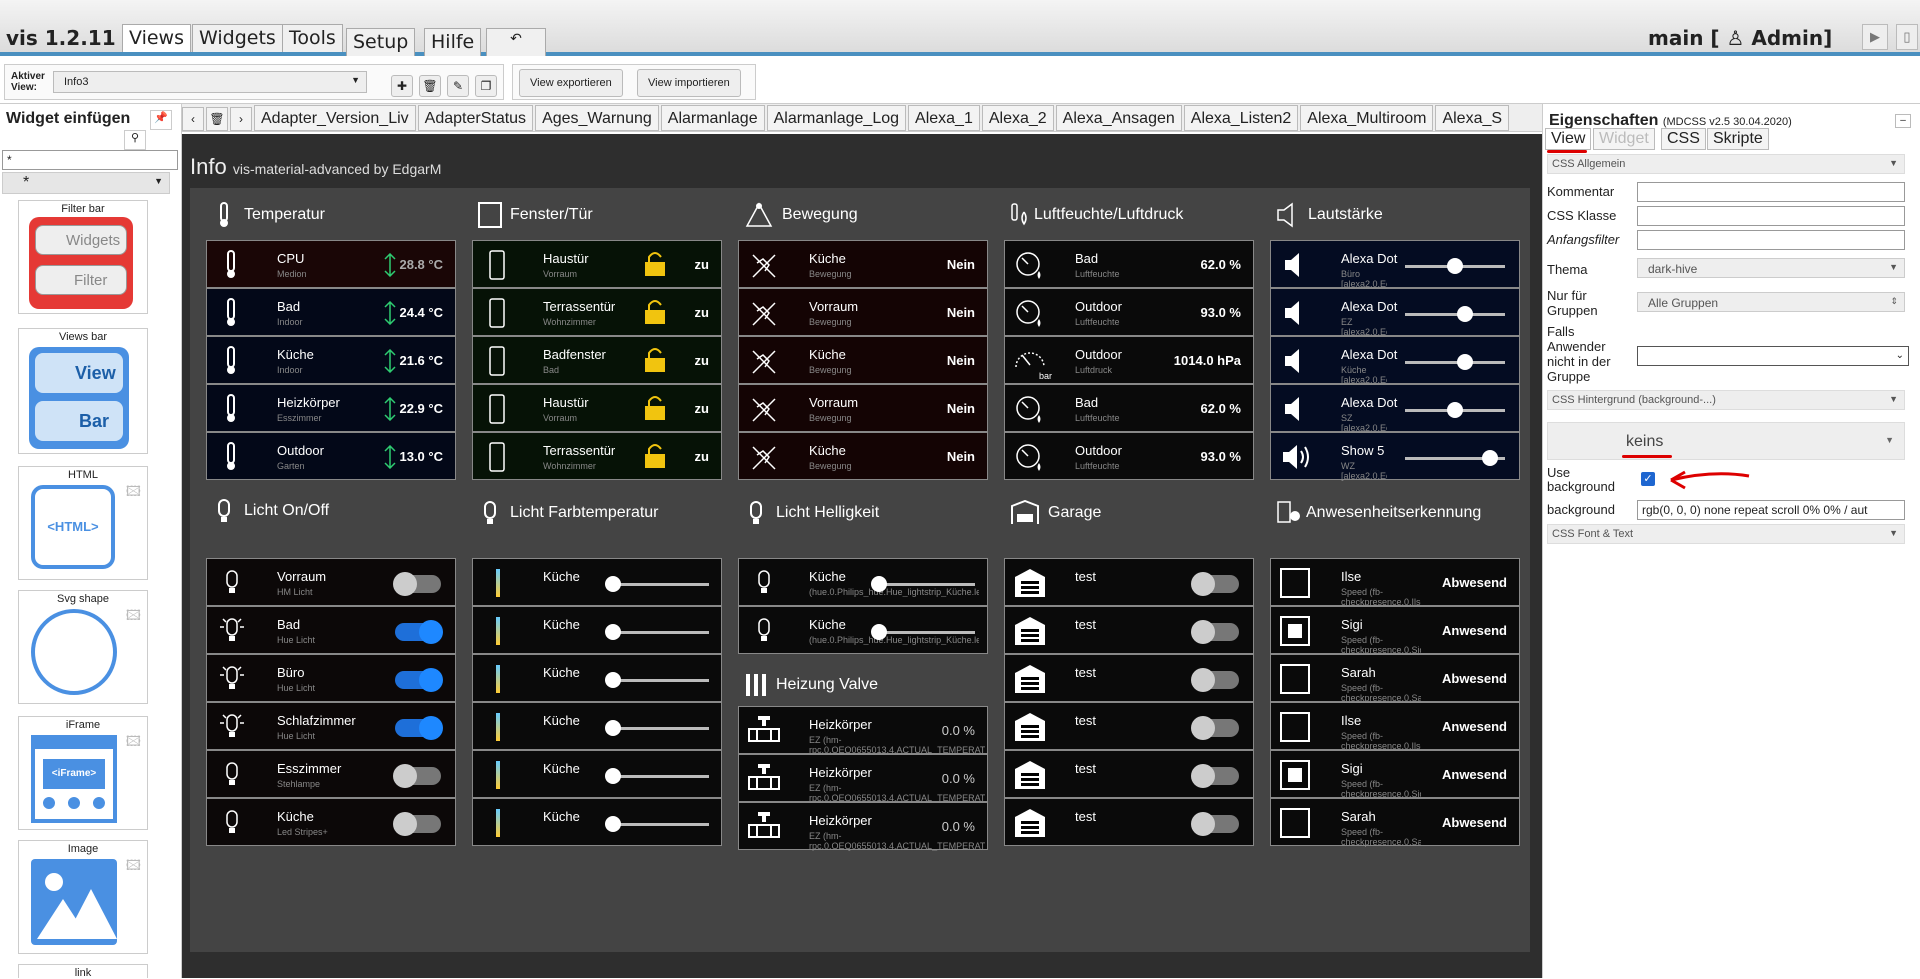  Describe the element at coordinates (1118, 118) in the screenshot. I see `view-tab: Alexa_Ansagen` at that location.